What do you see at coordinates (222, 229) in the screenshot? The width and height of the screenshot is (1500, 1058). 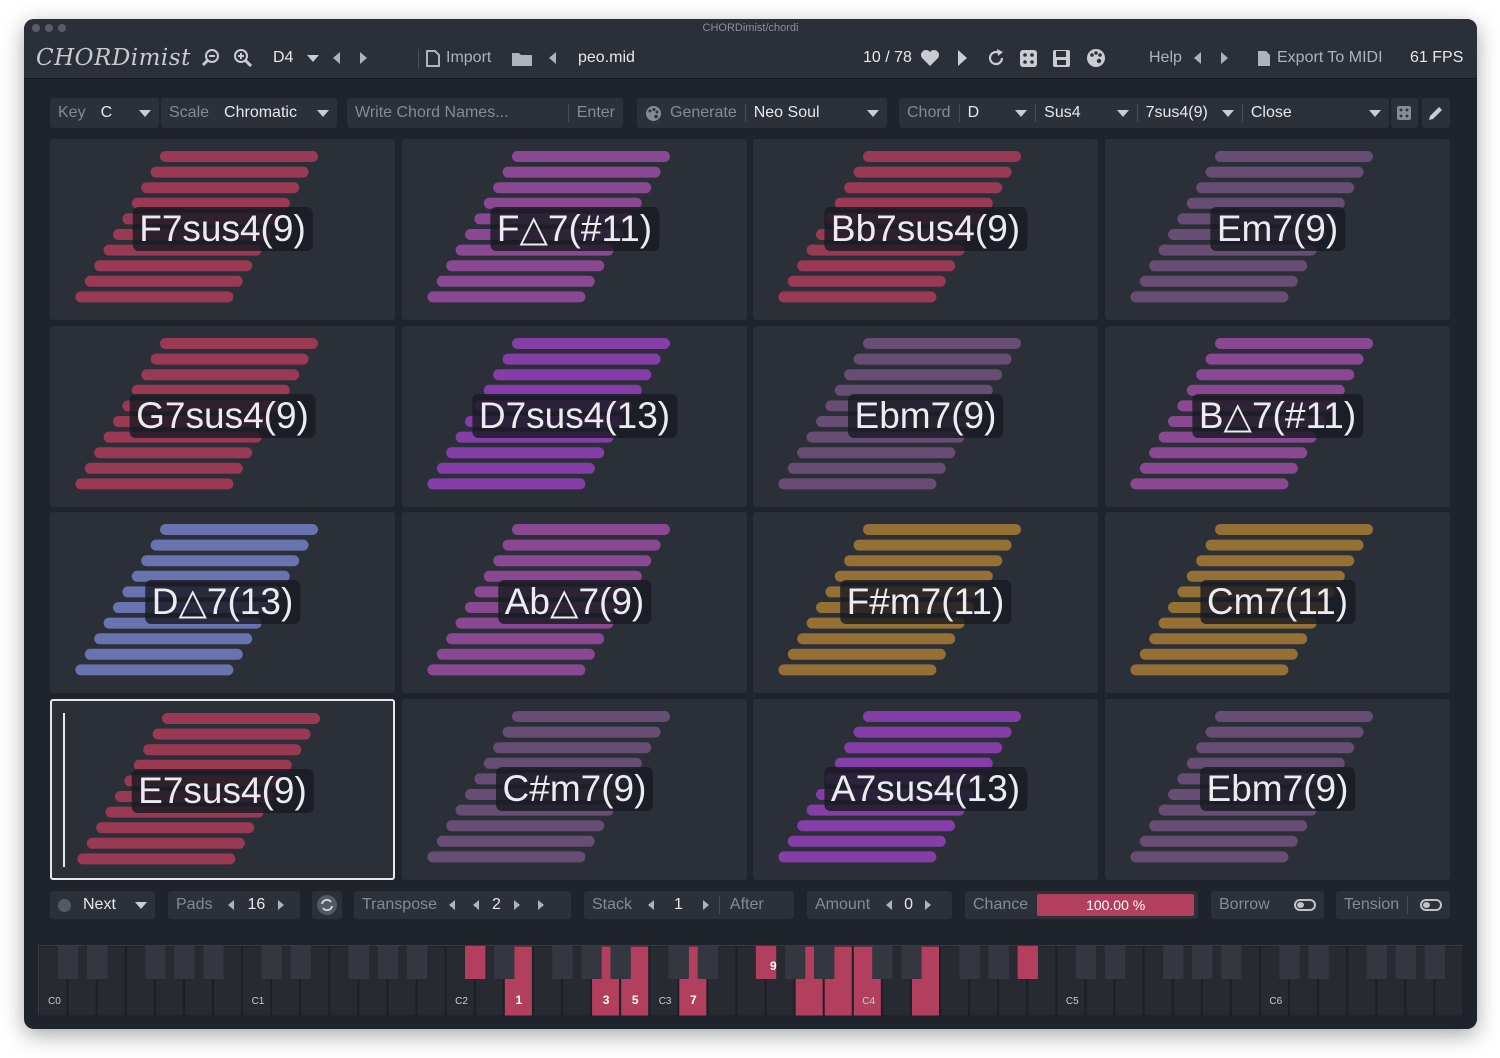 I see `chord-pad: F7sus4(9)` at bounding box center [222, 229].